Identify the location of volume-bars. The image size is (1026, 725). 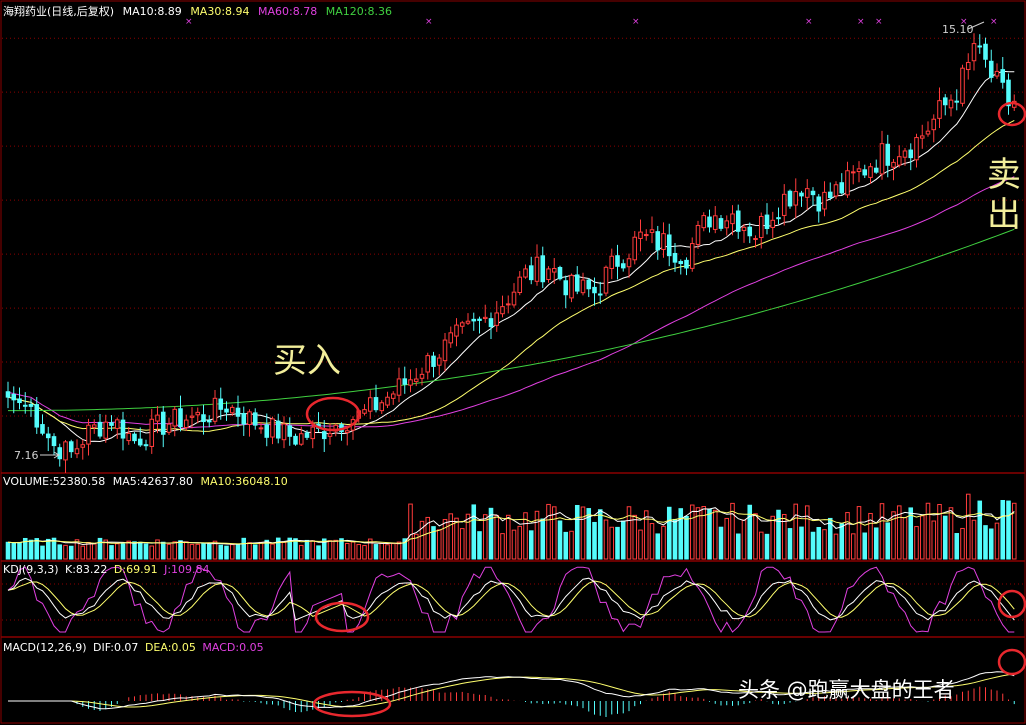
(511, 526).